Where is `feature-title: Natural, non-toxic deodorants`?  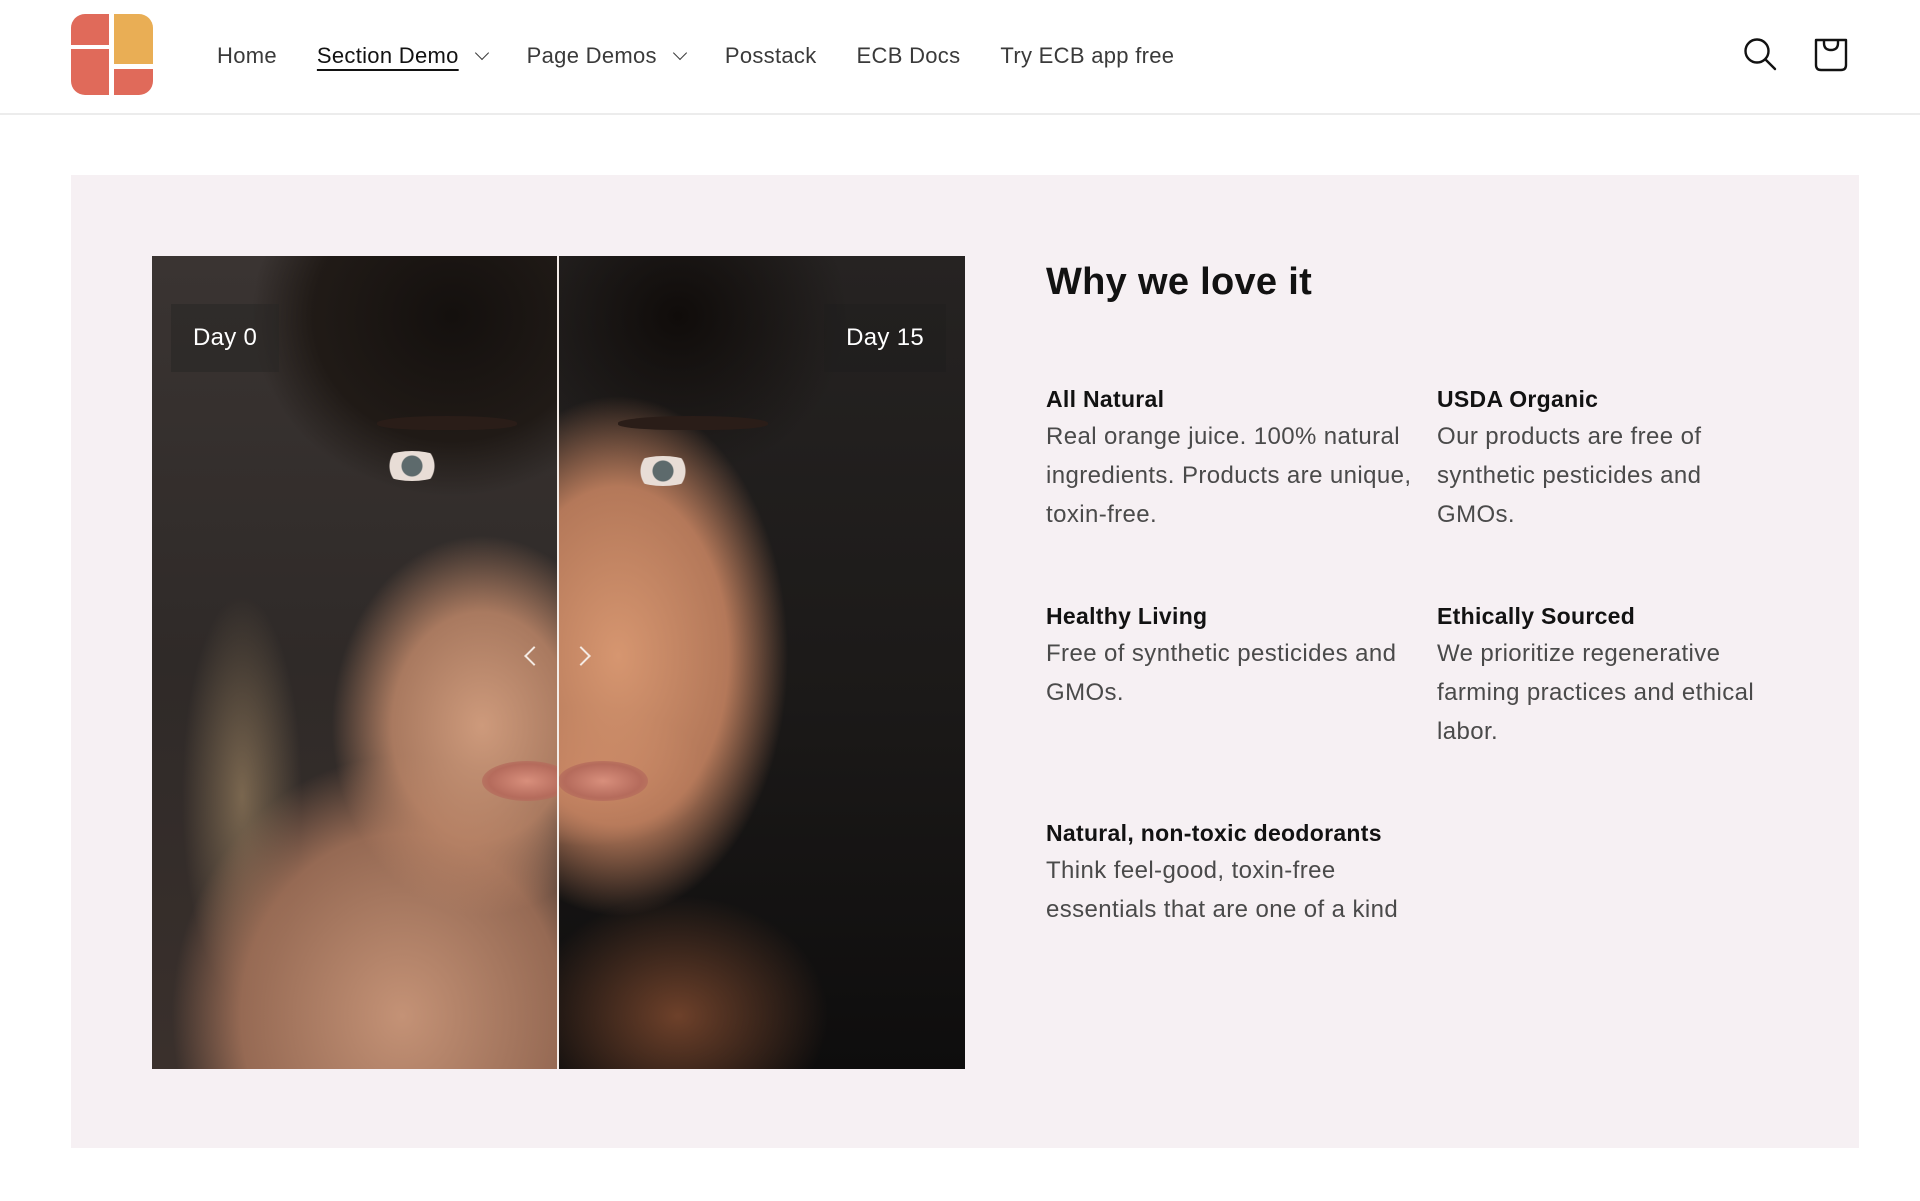 feature-title: Natural, non-toxic deodorants is located at coordinates (1214, 833).